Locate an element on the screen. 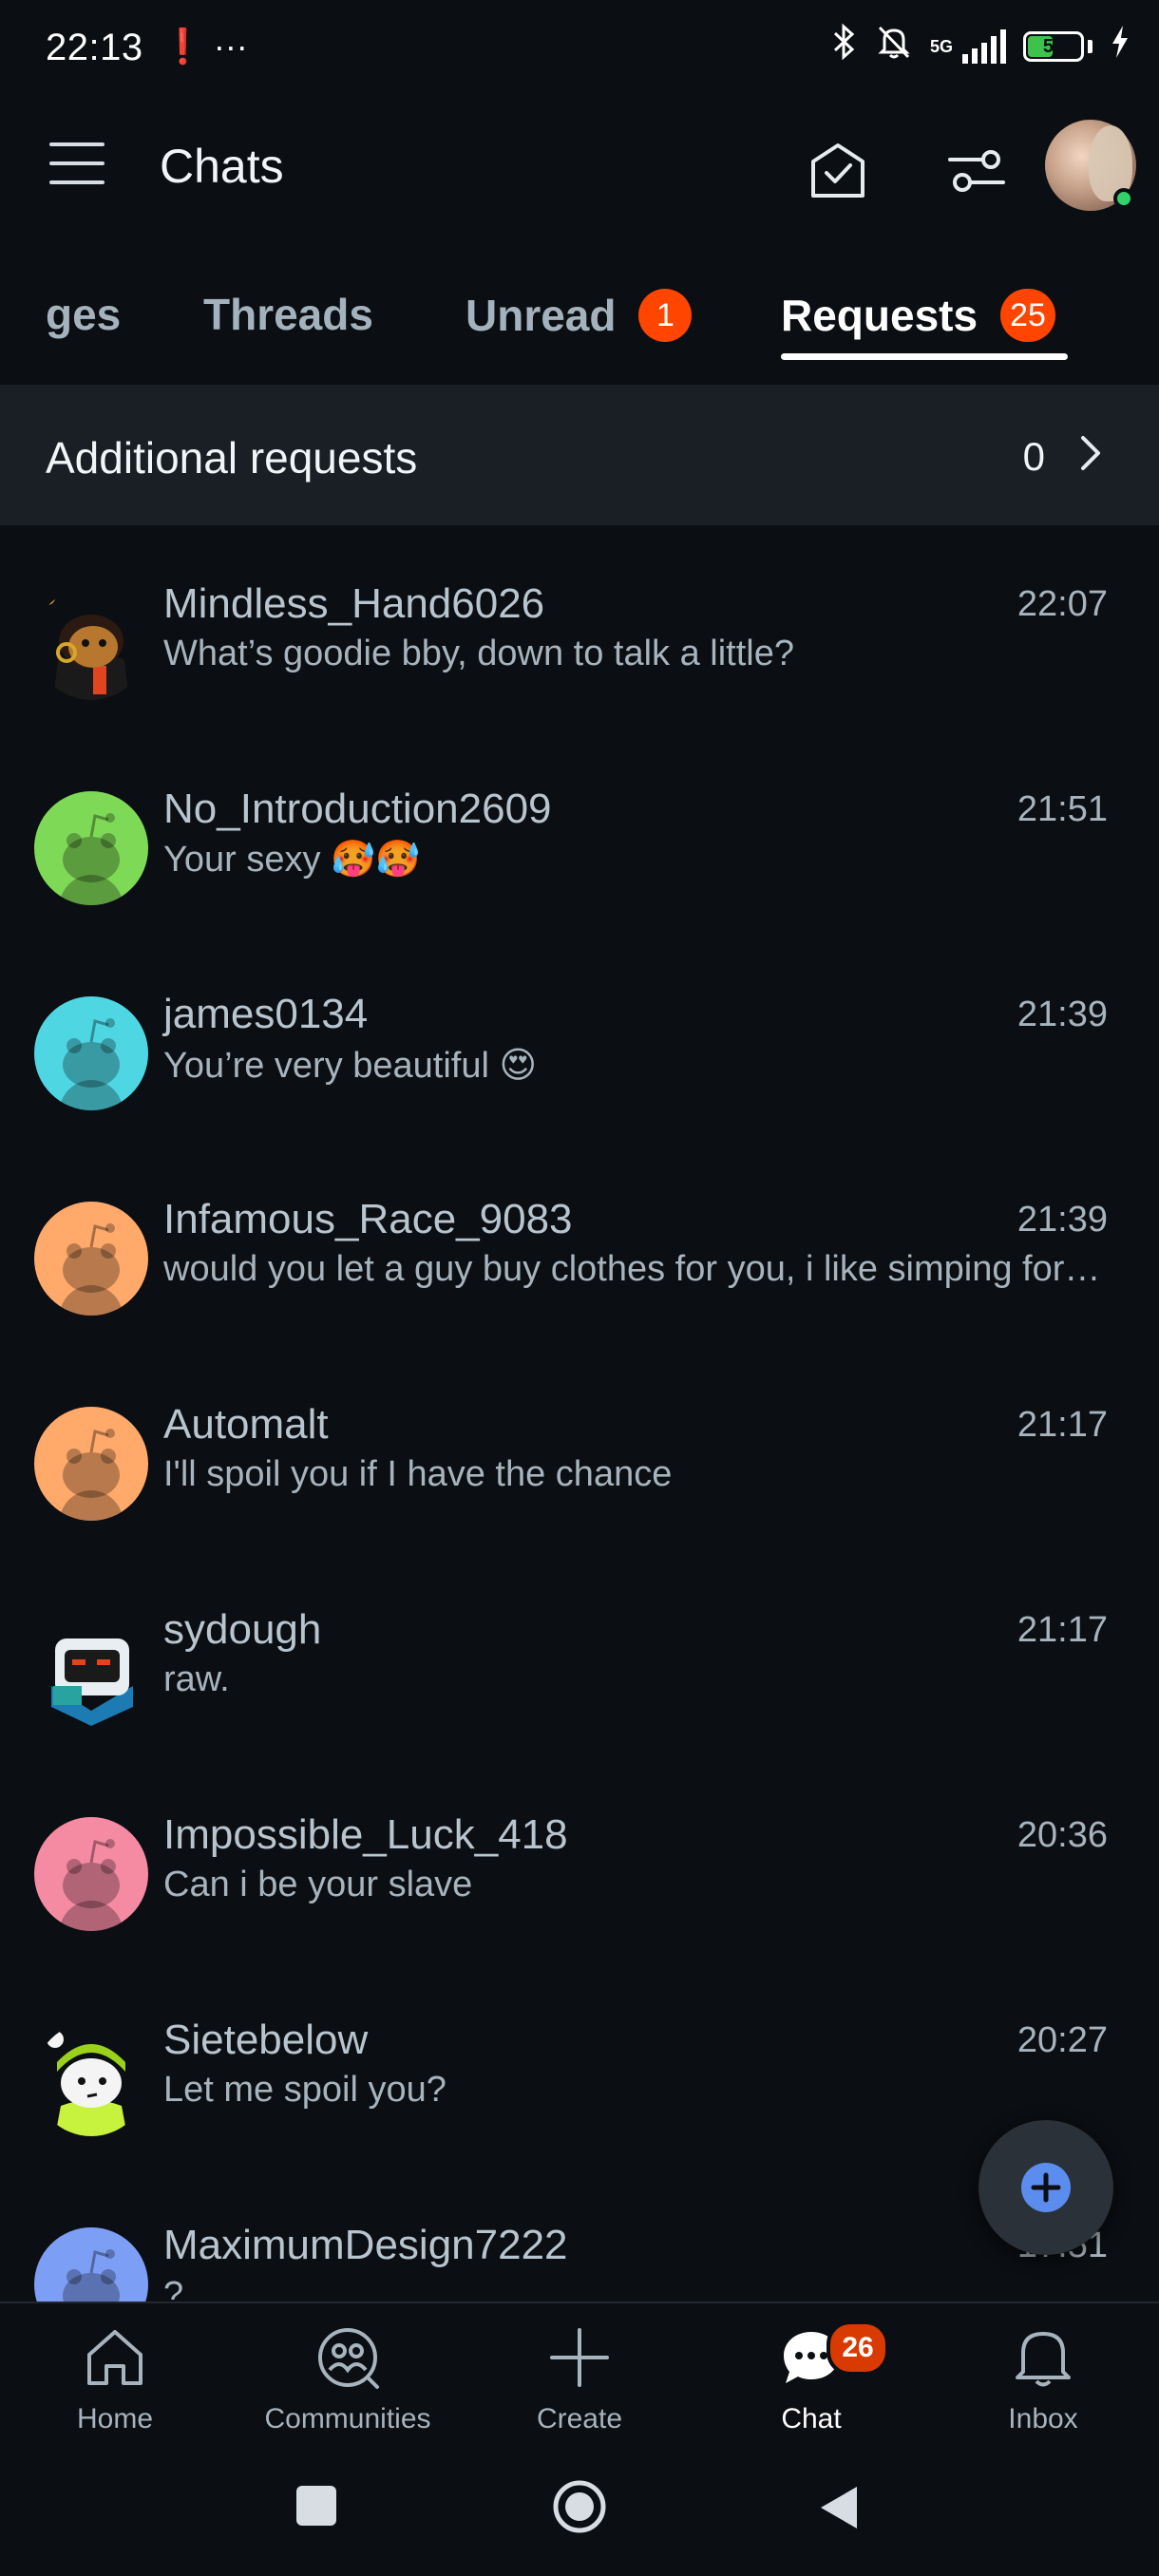  nav-label: Home is located at coordinates (115, 2418).